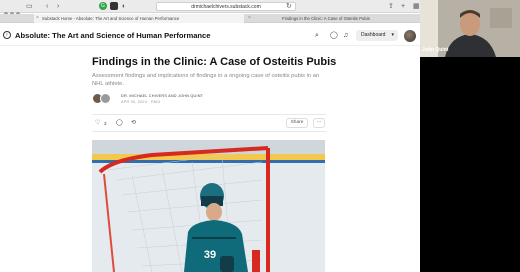 This screenshot has height=272, width=520. I want to click on back-icon: ‹, so click(47, 6).